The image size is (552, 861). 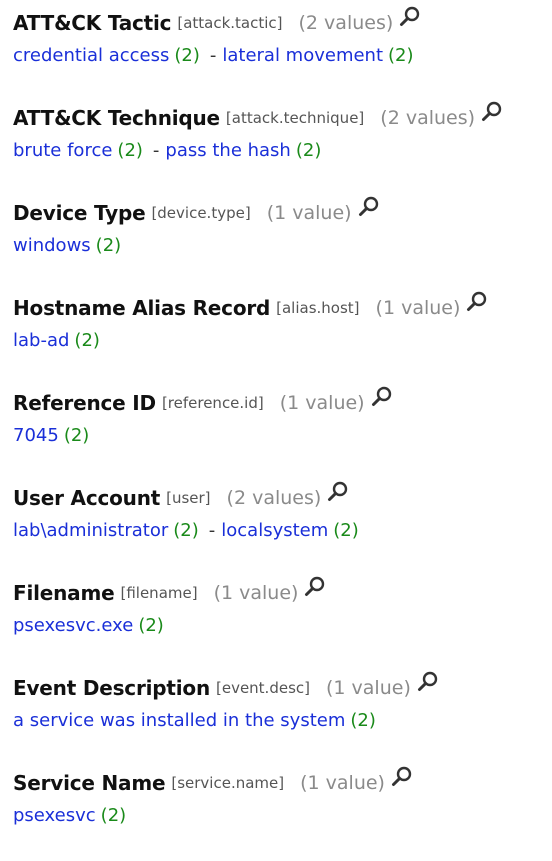 I want to click on value-link: windows, so click(x=52, y=245).